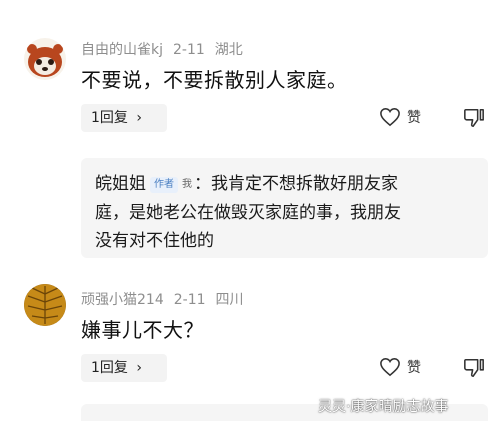  I want to click on author-badge: 作者, so click(164, 185).